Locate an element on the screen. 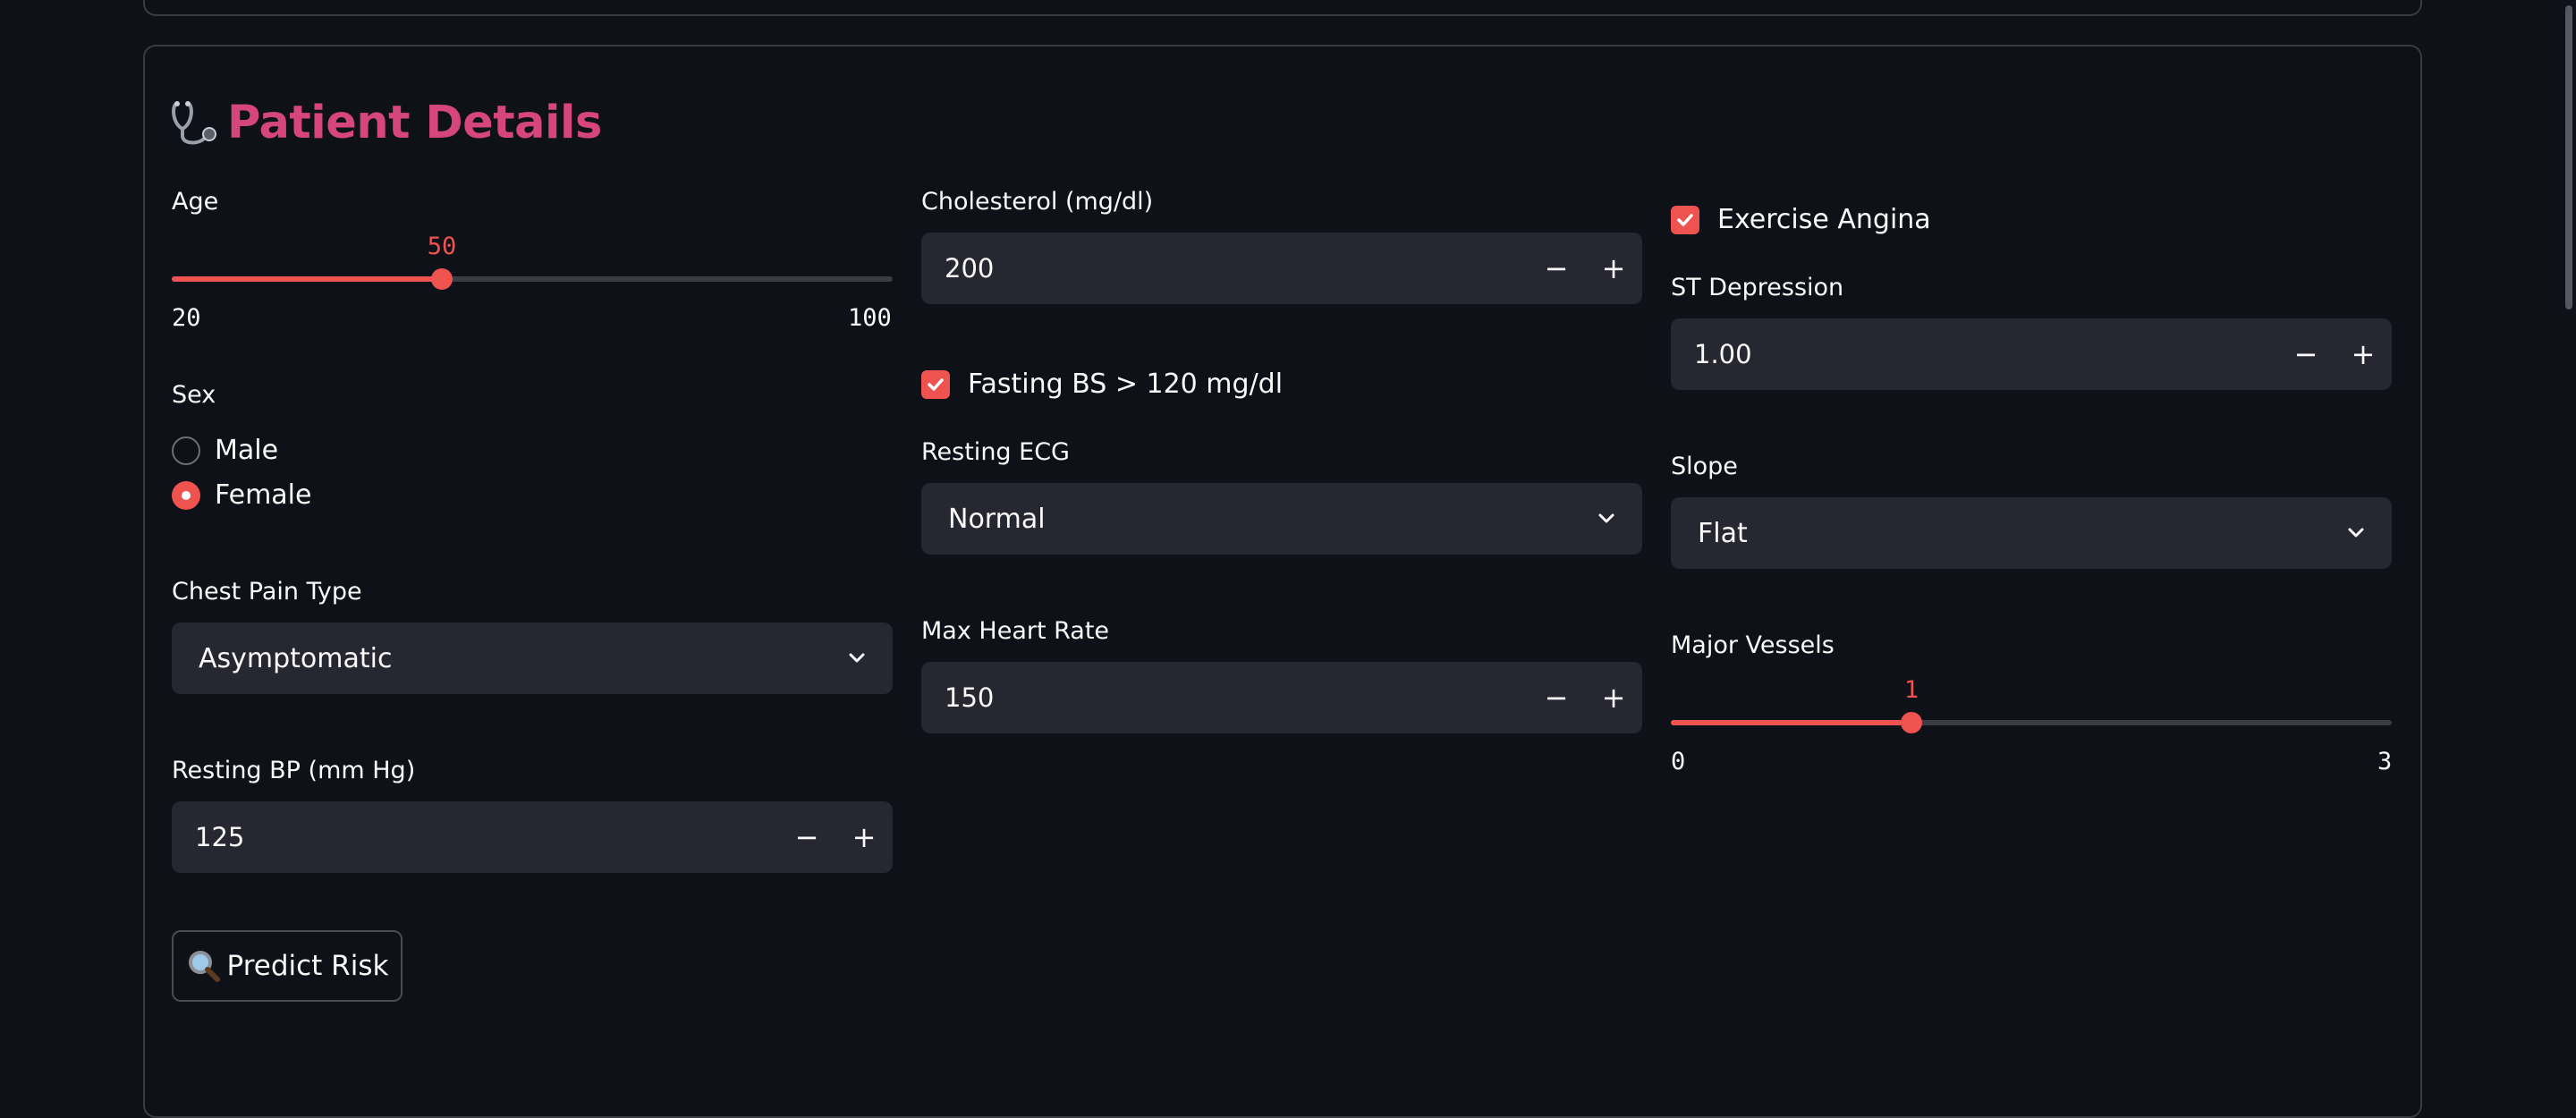  radio-female: Female is located at coordinates (241, 495).